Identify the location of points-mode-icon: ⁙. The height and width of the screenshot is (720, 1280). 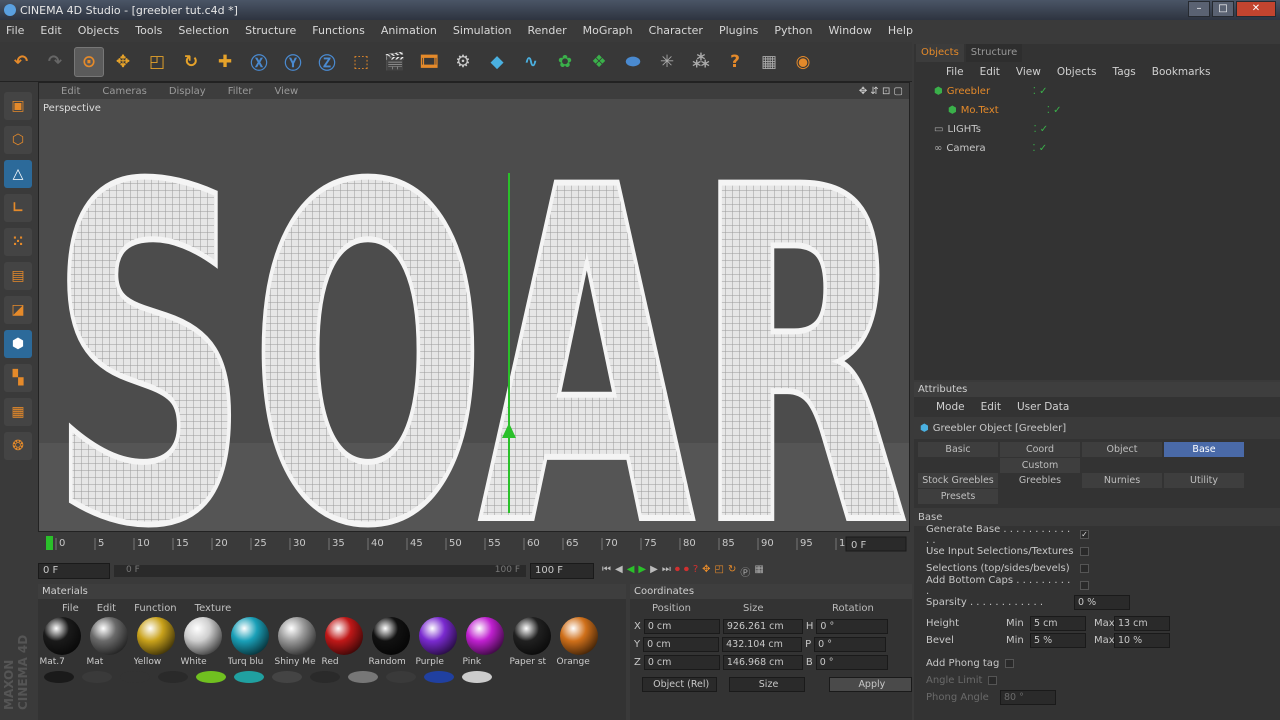
(18, 242).